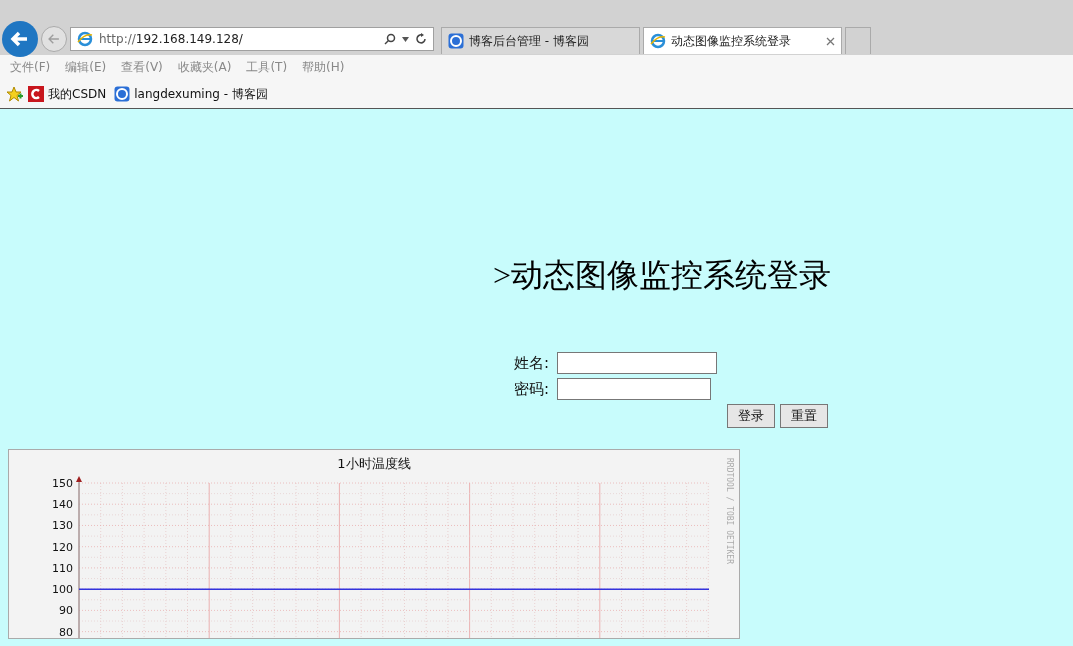  I want to click on search-icon, so click(390, 39).